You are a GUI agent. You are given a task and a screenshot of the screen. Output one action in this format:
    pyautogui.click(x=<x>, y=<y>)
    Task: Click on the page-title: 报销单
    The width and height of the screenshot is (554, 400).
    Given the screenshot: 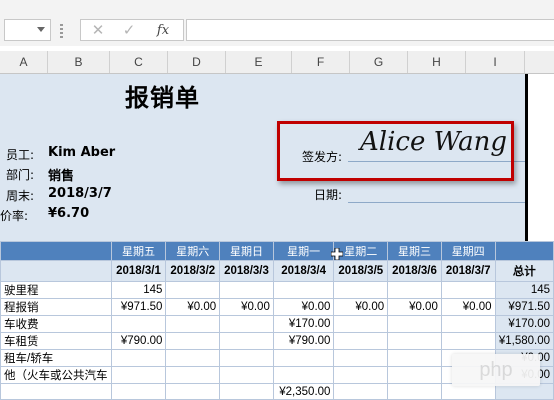 What is the action you would take?
    pyautogui.click(x=162, y=98)
    